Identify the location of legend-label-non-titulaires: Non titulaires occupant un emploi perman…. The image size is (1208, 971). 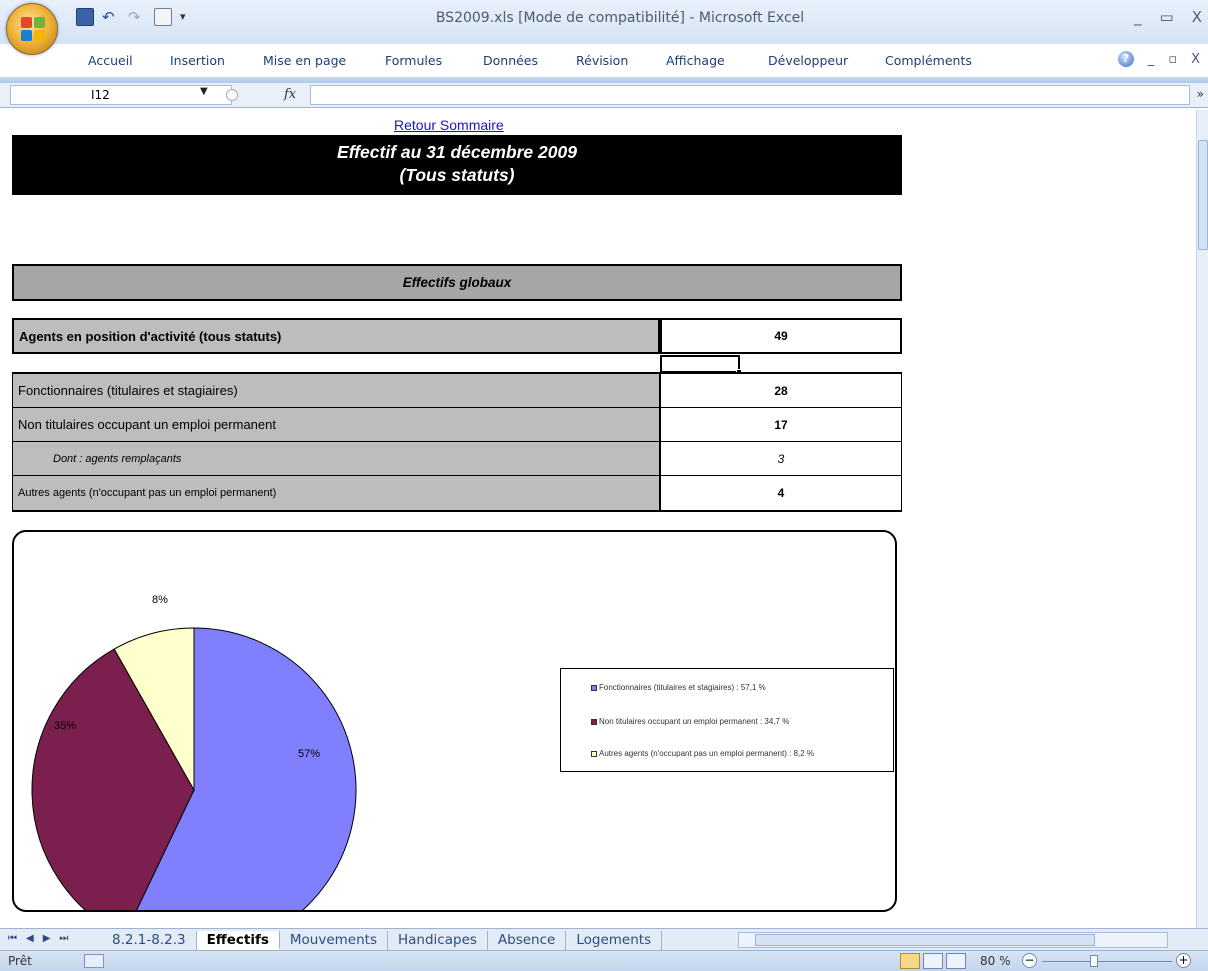
(694, 721).